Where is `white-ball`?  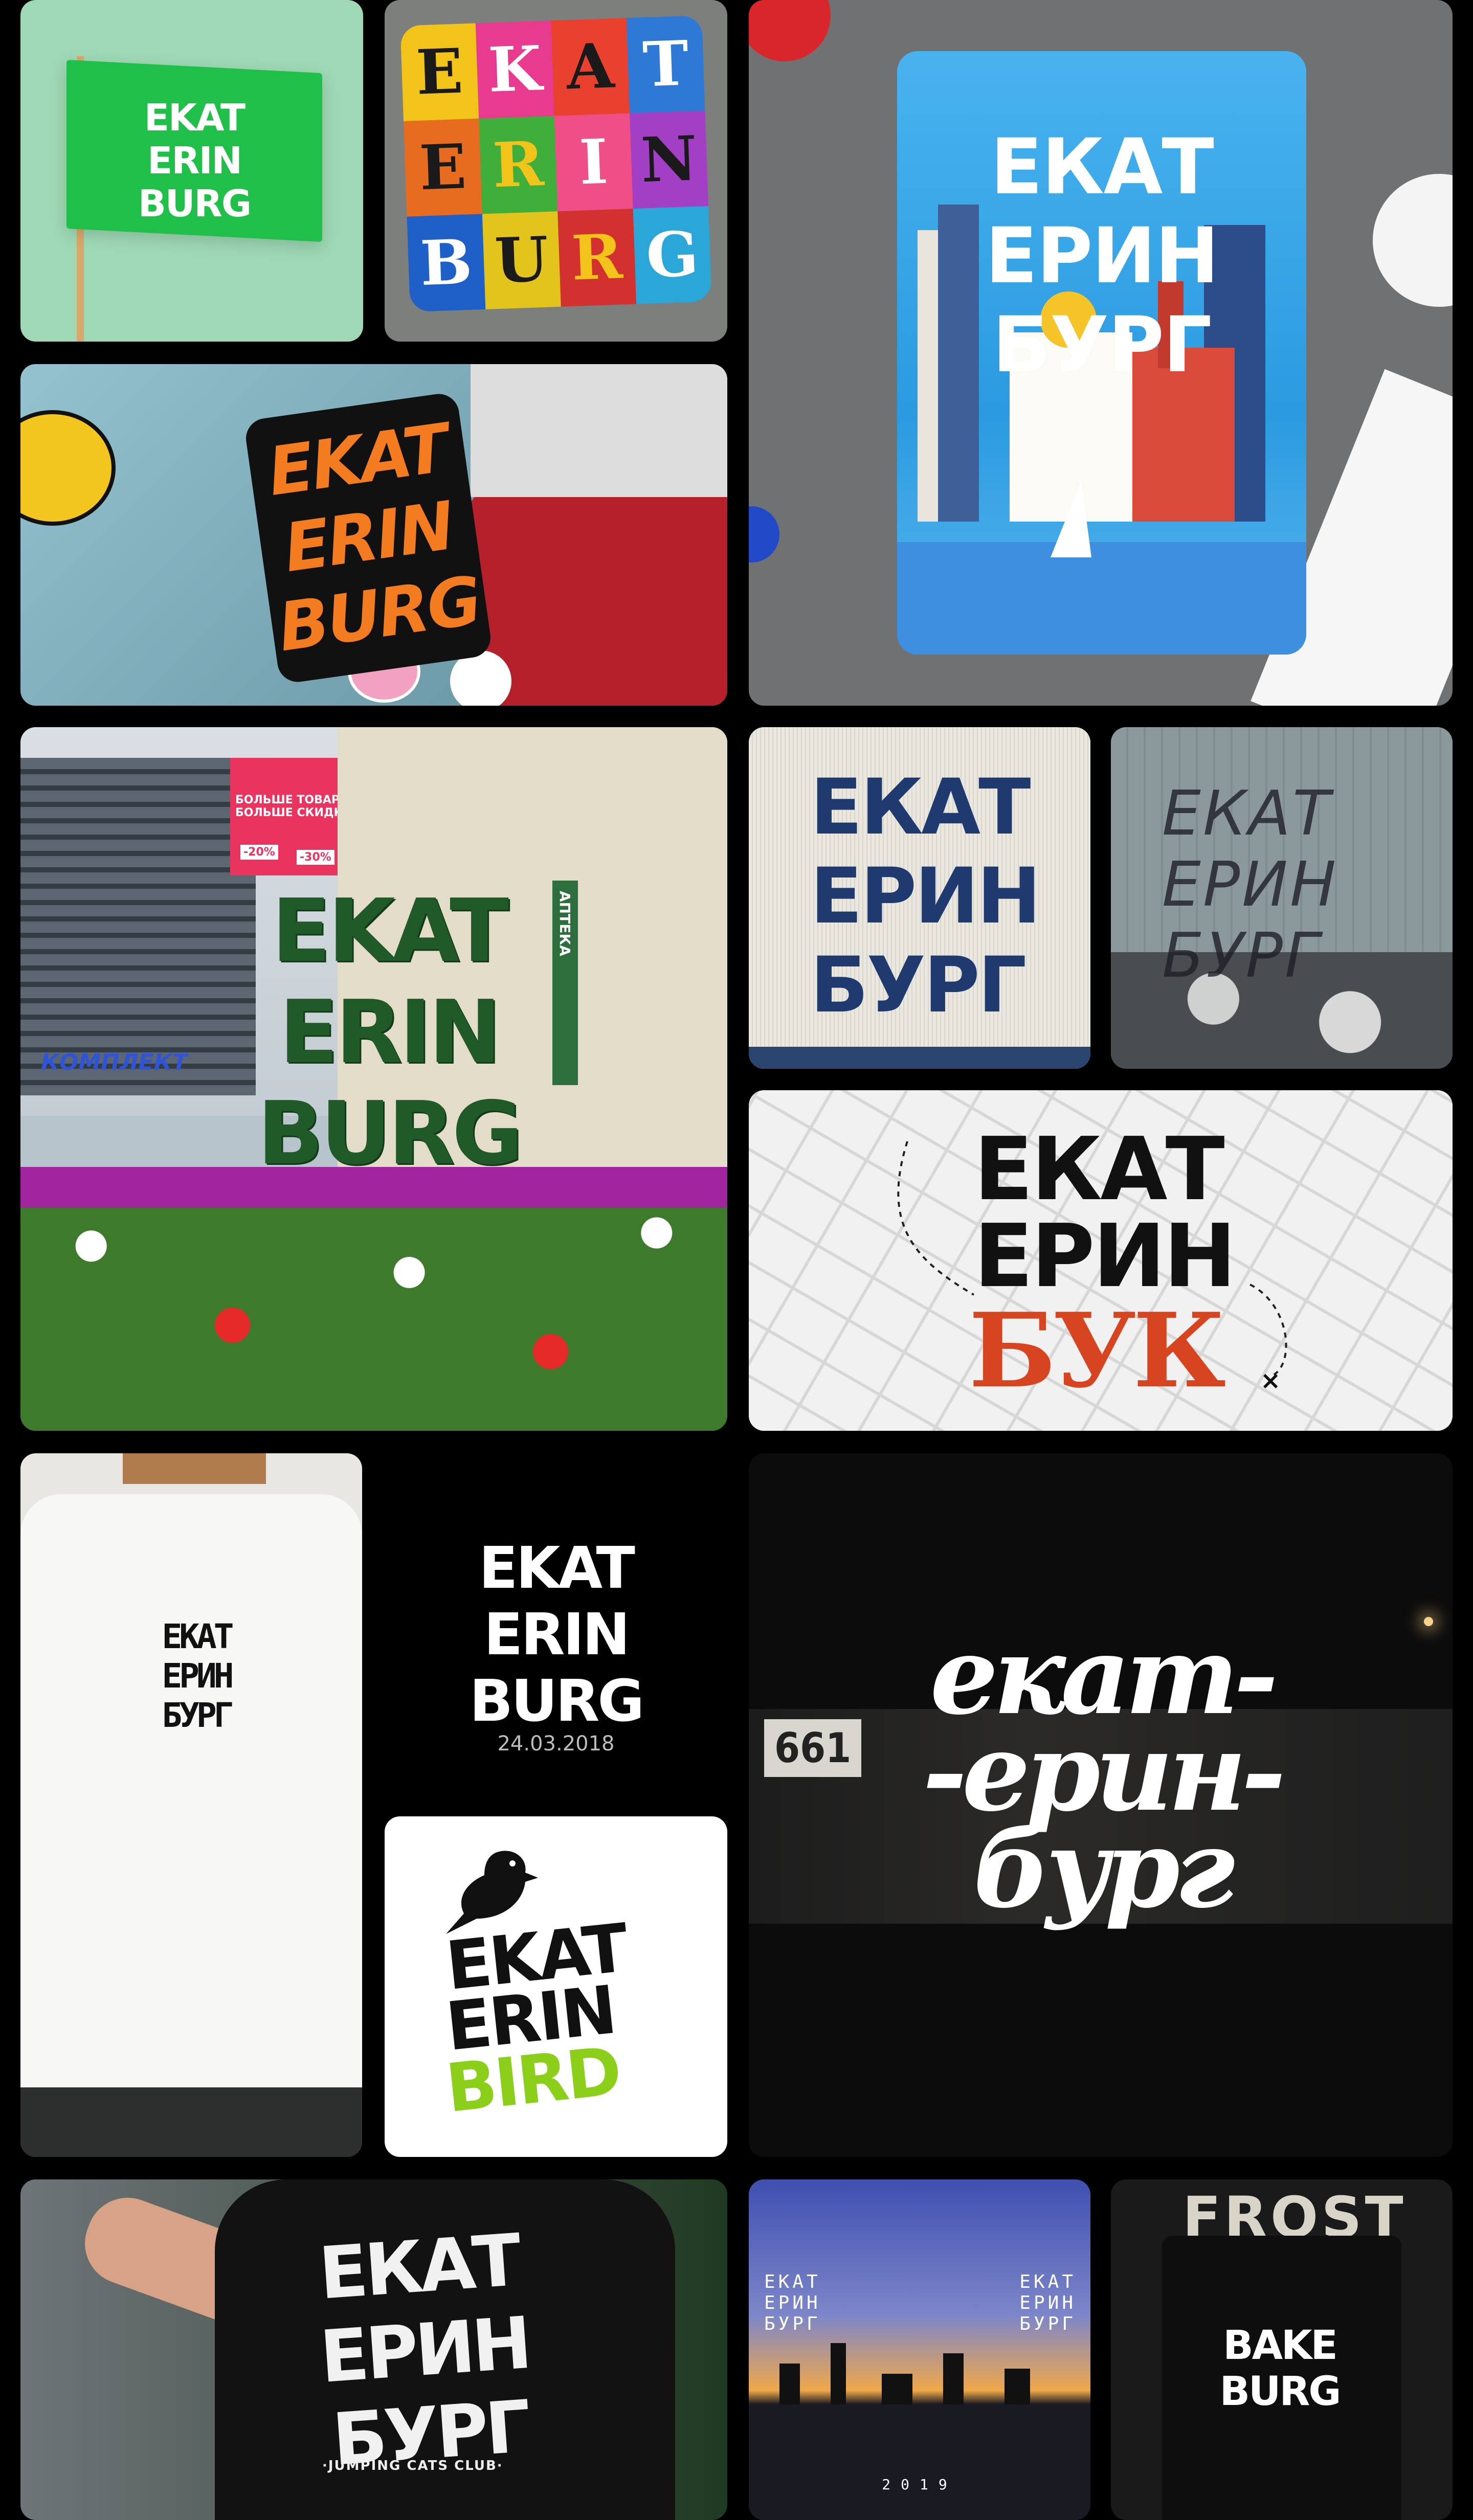 white-ball is located at coordinates (1413, 240).